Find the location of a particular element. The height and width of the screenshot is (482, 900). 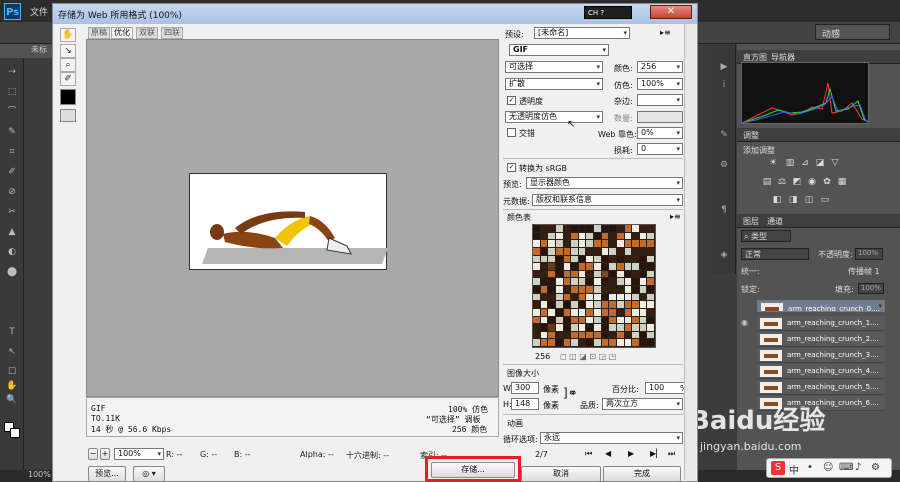

propagate-frame-label: 传播帧 1 is located at coordinates (864, 271).